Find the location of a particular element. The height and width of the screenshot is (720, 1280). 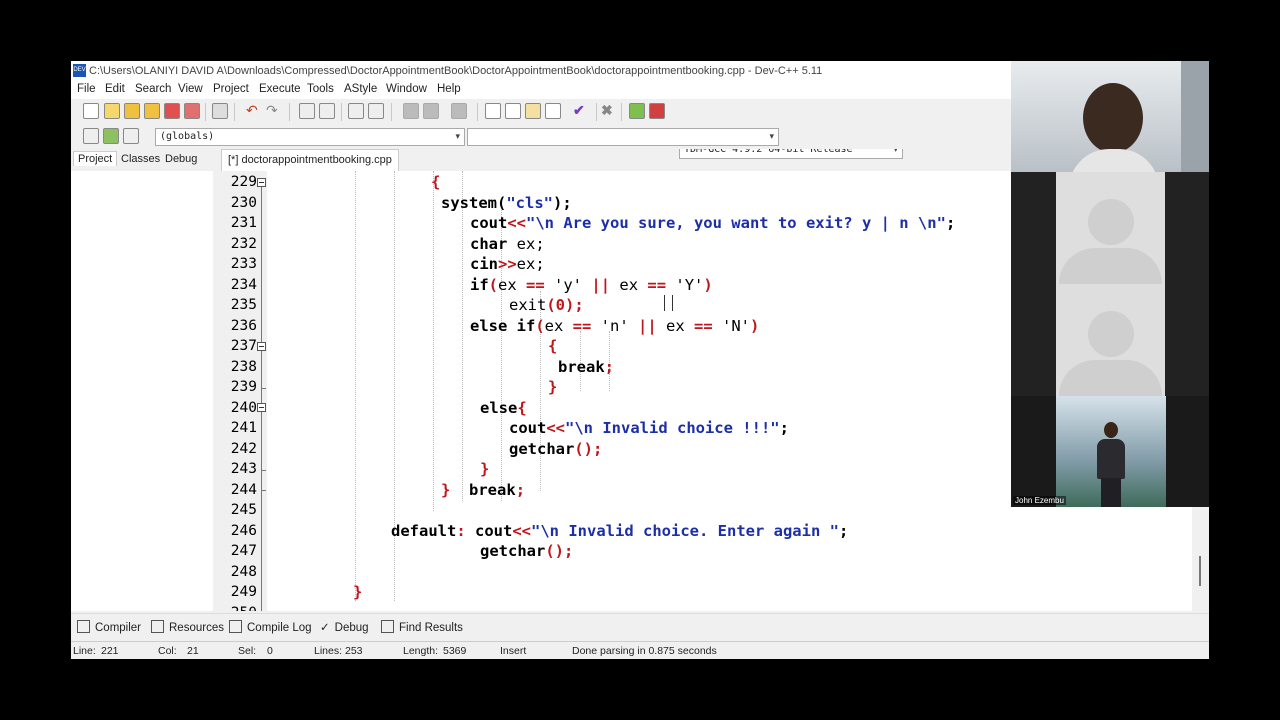

fold-end is located at coordinates (263, 388).